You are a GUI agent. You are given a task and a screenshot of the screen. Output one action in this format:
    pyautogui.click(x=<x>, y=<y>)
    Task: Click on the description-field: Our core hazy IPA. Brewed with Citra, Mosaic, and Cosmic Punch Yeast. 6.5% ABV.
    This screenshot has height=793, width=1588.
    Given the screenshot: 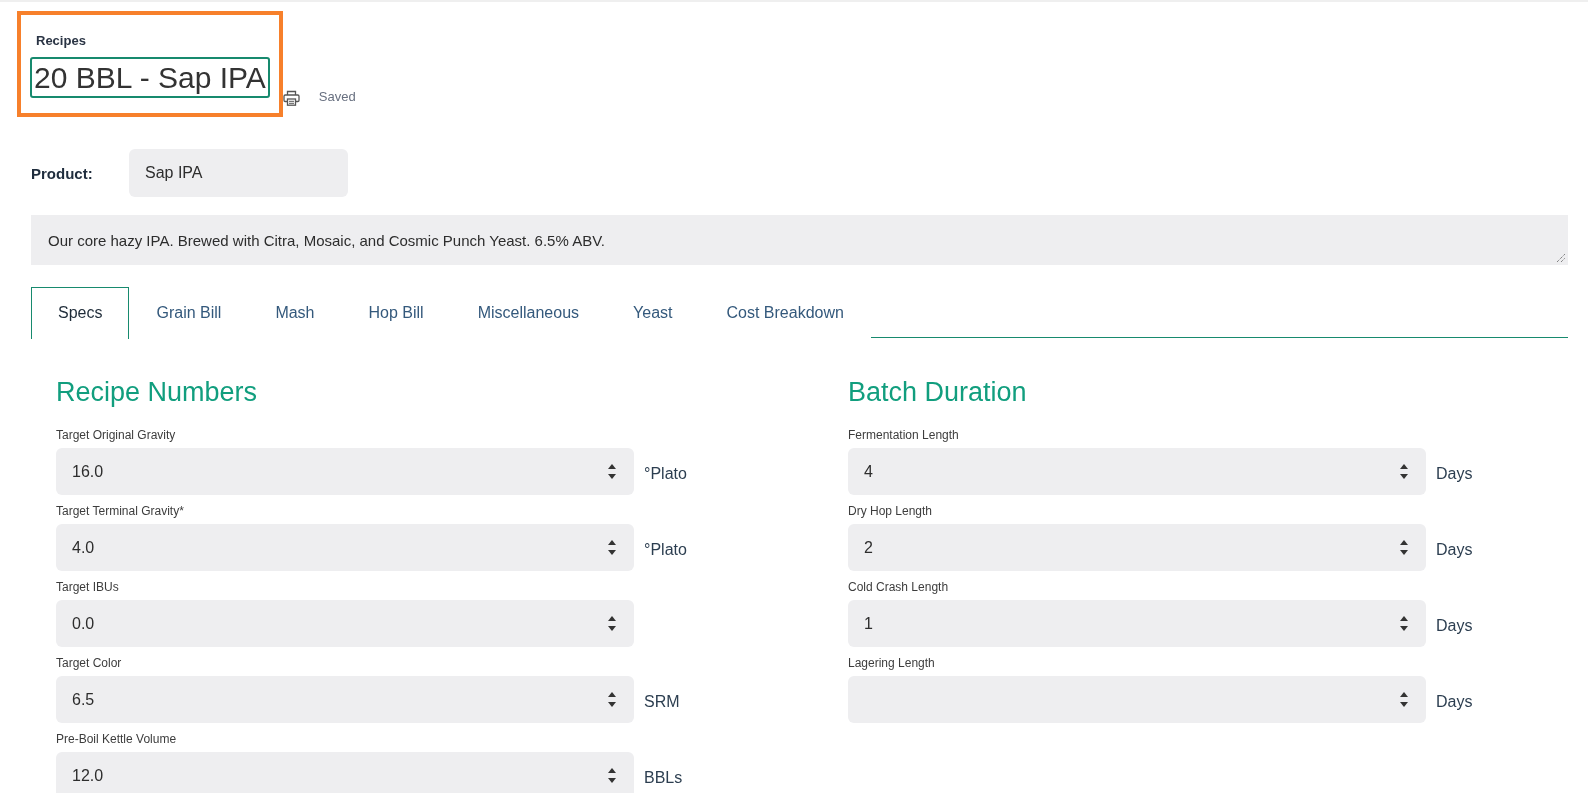 What is the action you would take?
    pyautogui.click(x=799, y=240)
    